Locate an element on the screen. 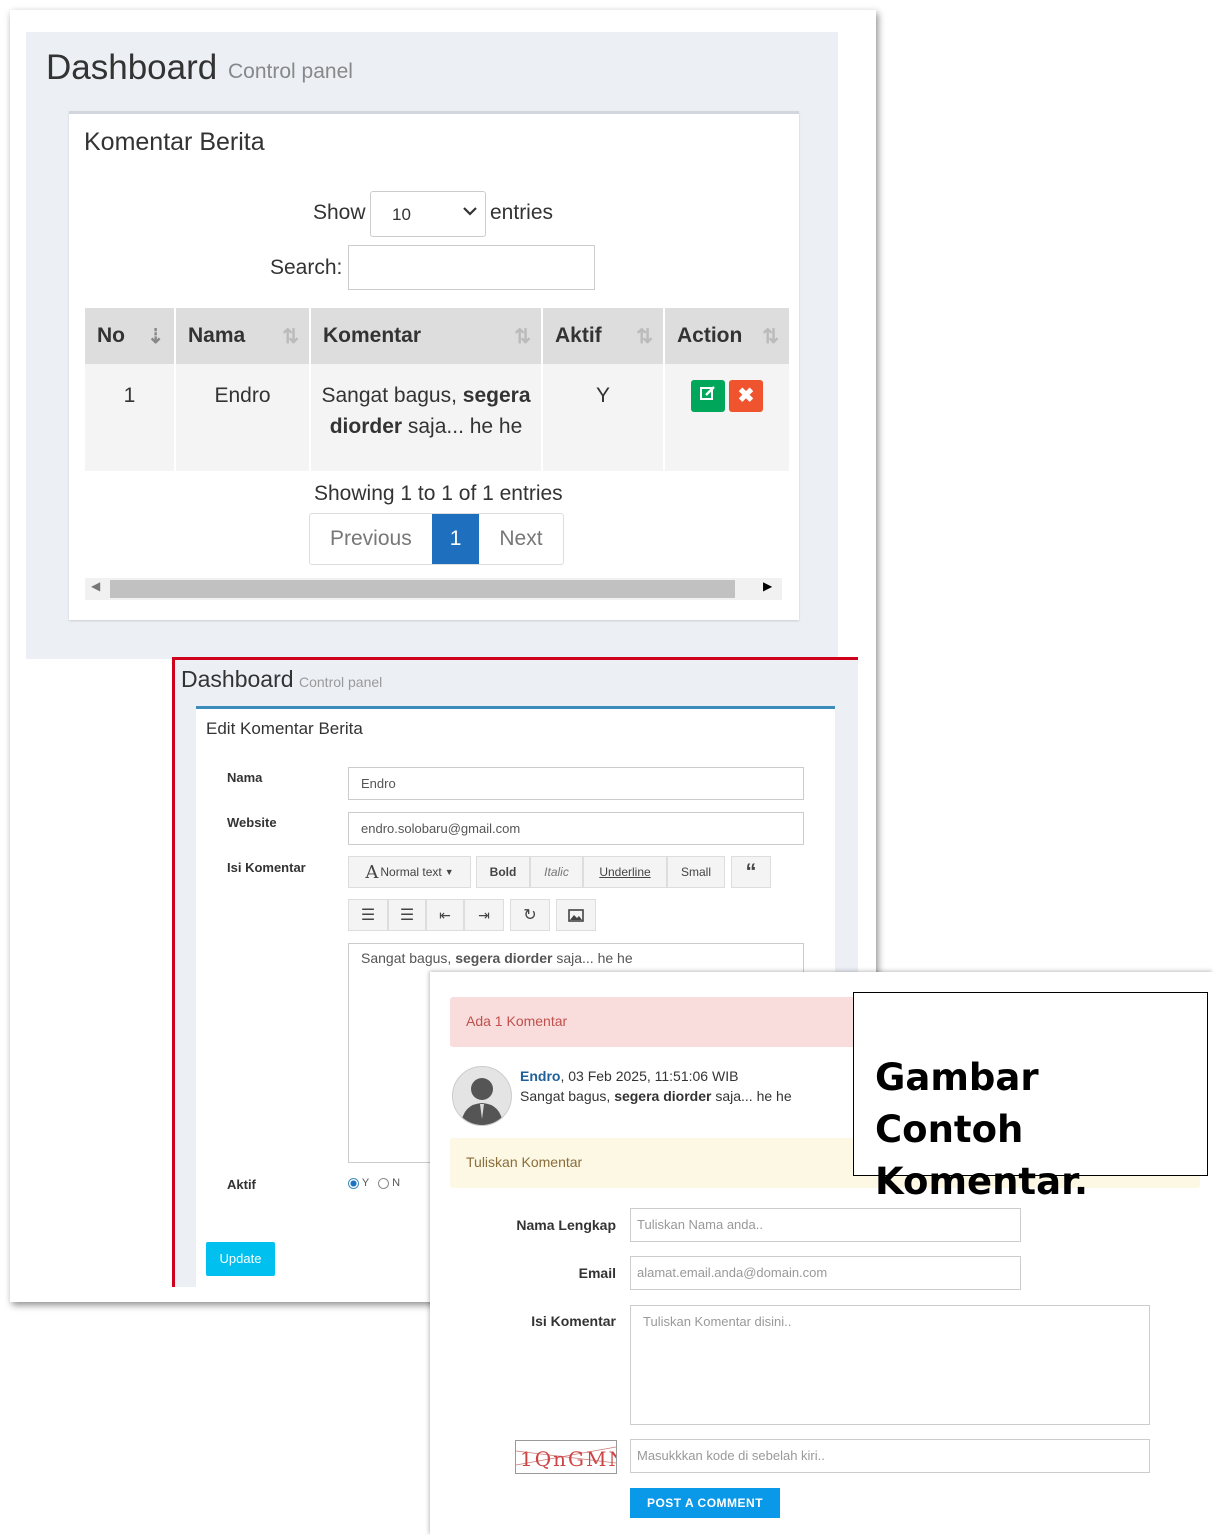  nama-lengkap-label: Nama Lengkap is located at coordinates (566, 1225).